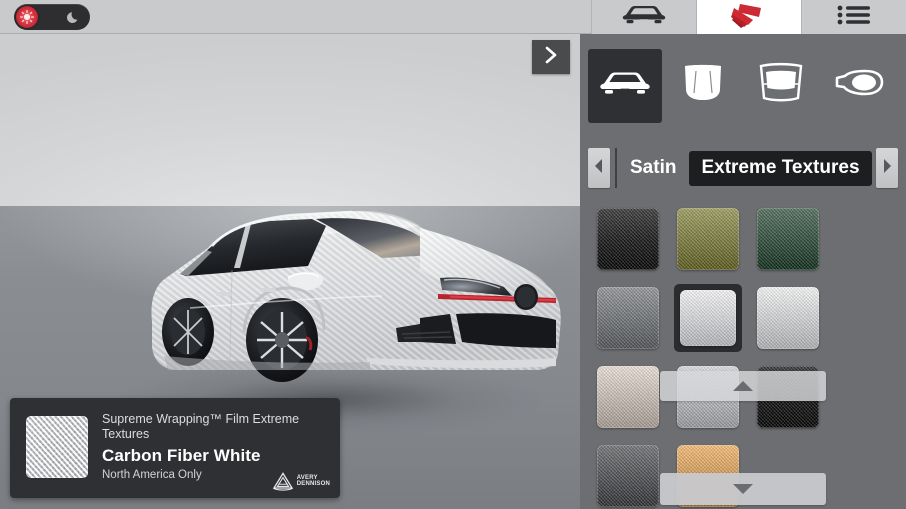 The height and width of the screenshot is (509, 906). Describe the element at coordinates (653, 168) in the screenshot. I see `category-previous-label: Satin` at that location.